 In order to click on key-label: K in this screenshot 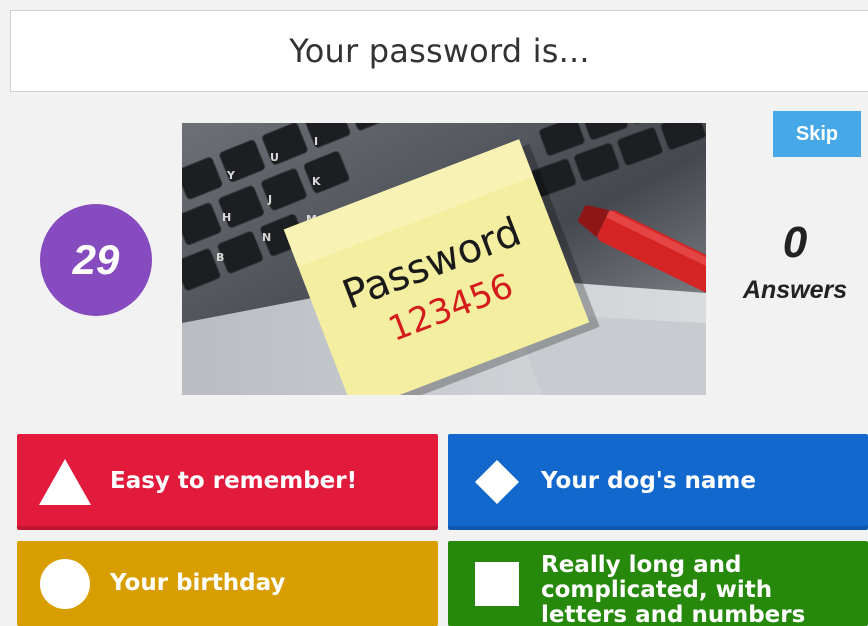, I will do `click(316, 181)`.